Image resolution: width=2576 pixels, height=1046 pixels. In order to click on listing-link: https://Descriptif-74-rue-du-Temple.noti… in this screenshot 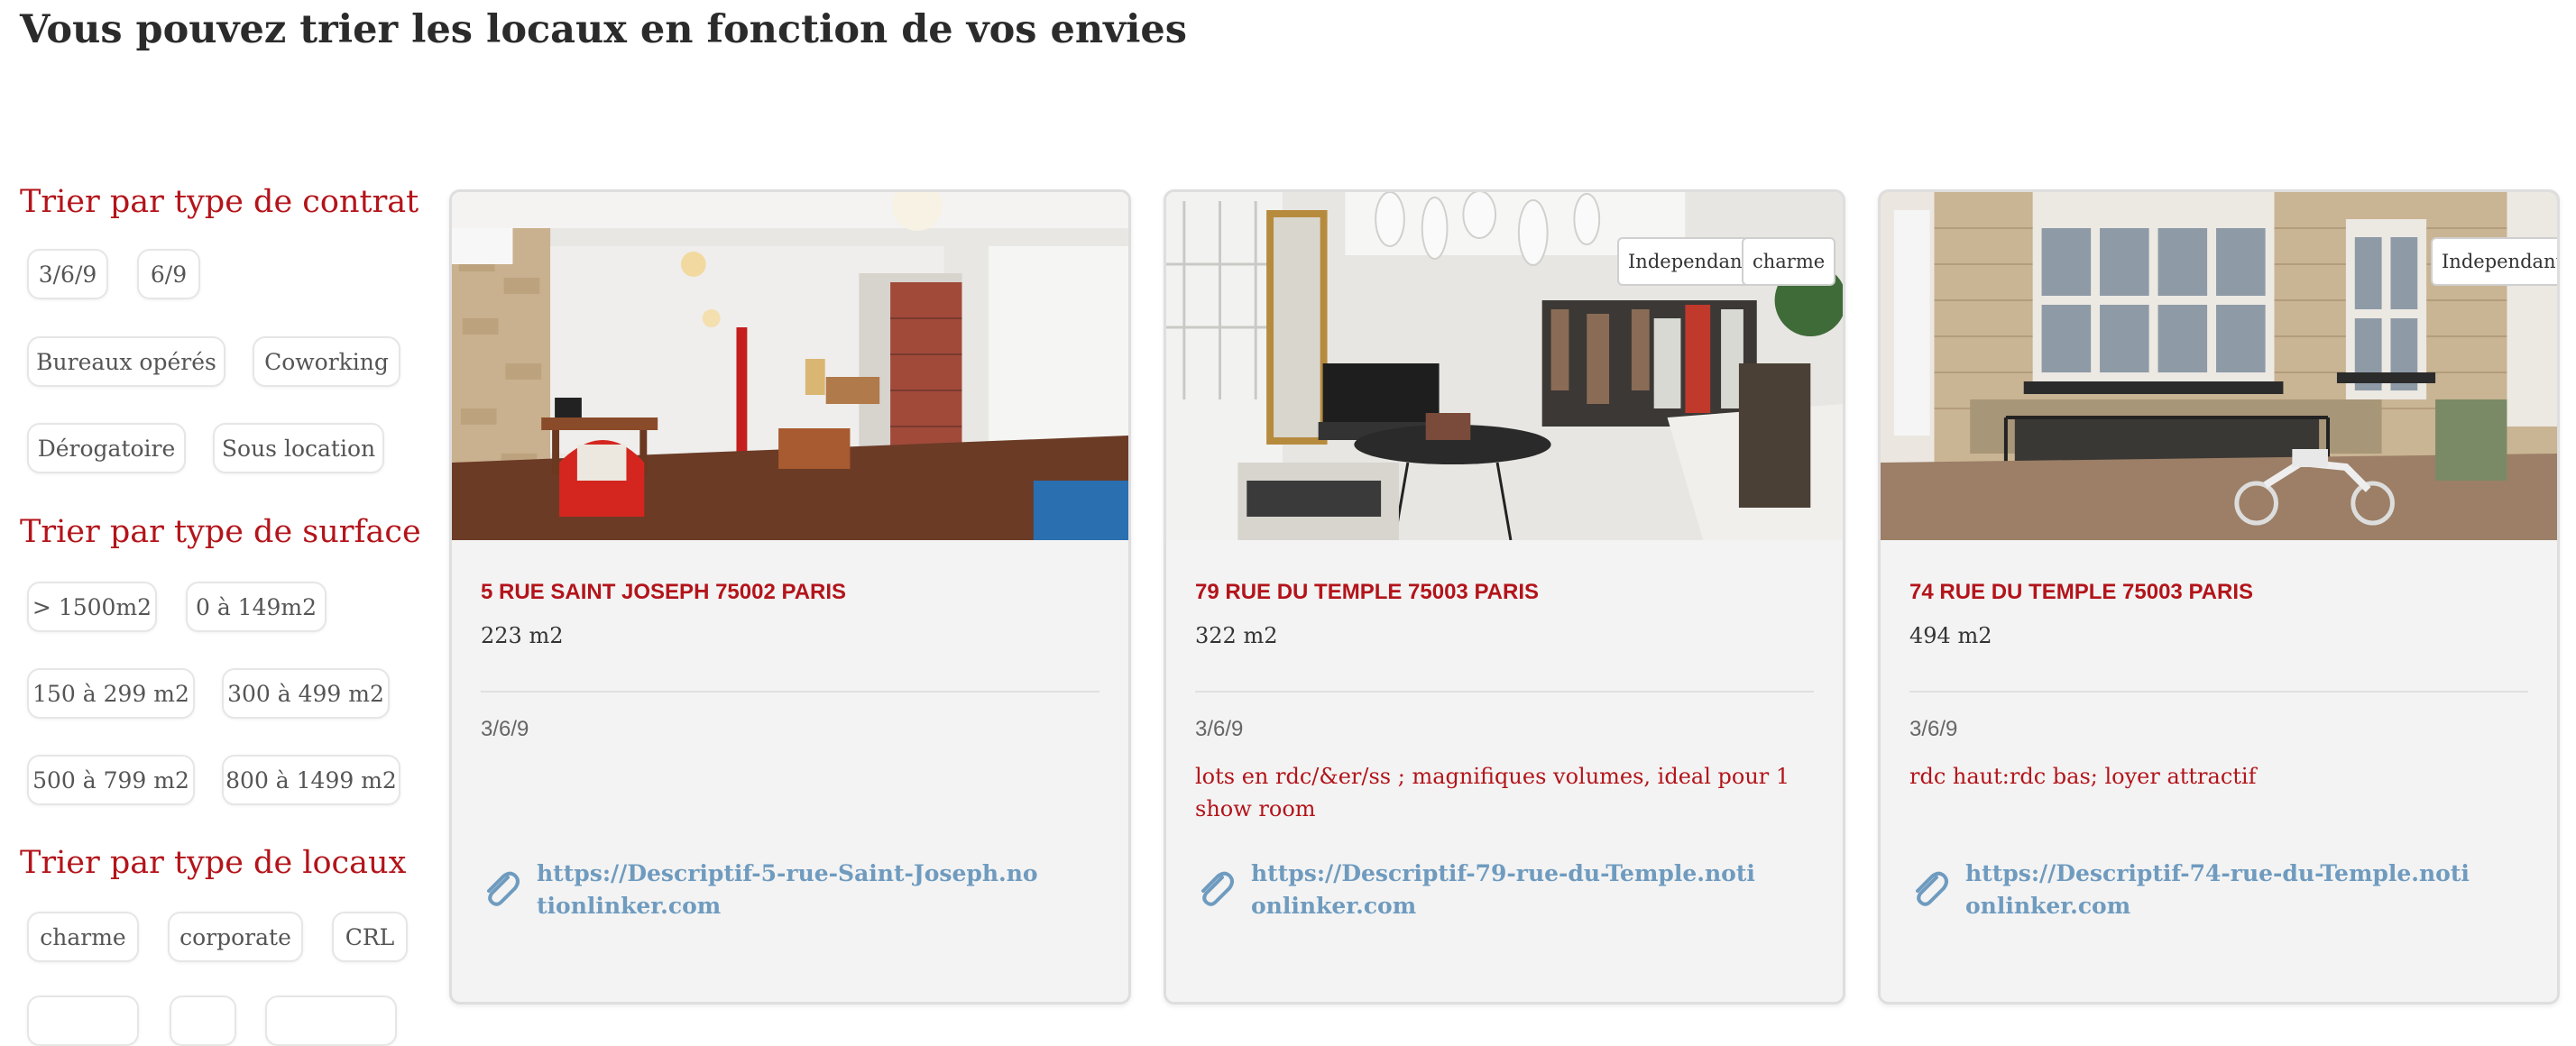, I will do `click(2218, 890)`.